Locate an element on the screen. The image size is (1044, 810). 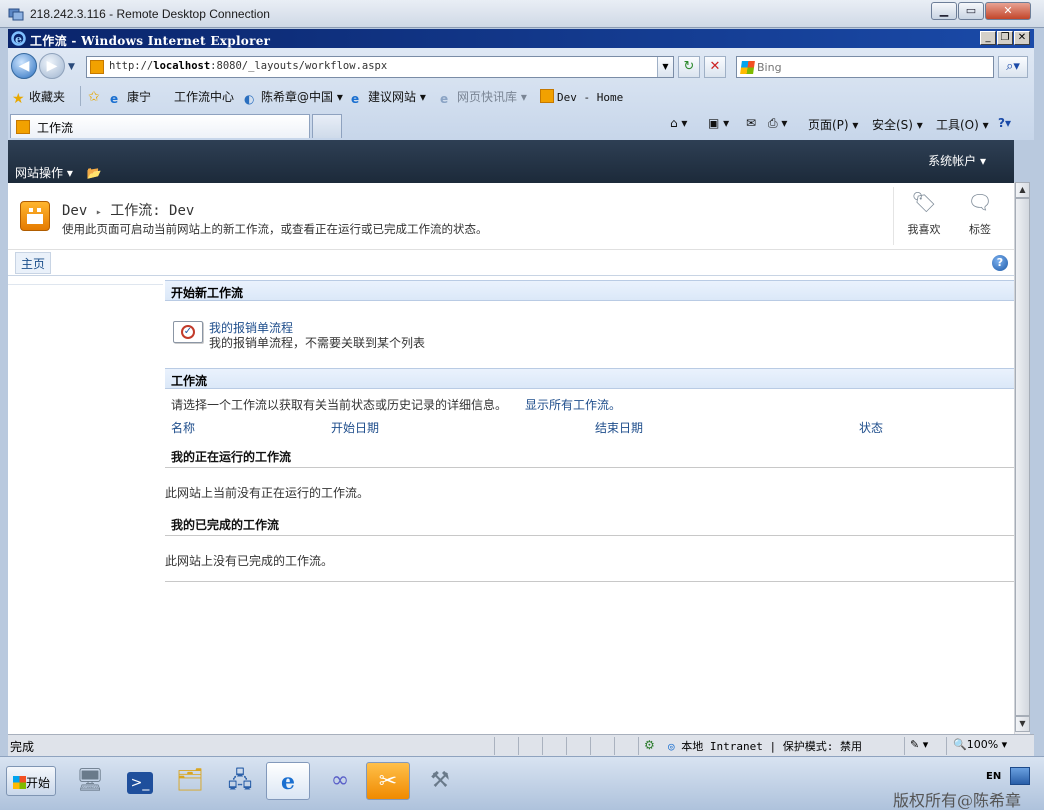
workflow-item-icon: ✓ is located at coordinates (188, 332).